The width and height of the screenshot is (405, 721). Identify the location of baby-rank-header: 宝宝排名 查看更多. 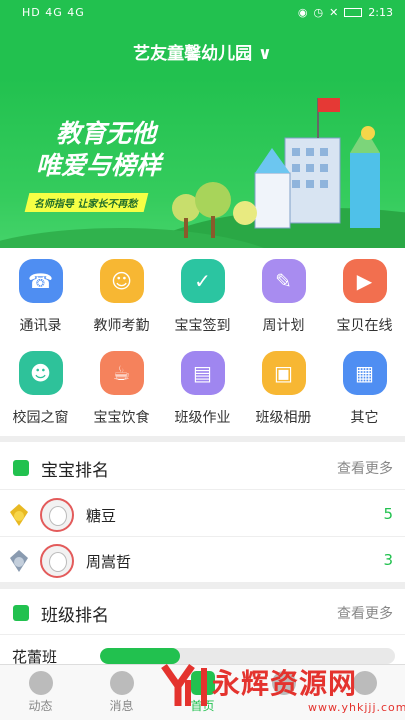
(202, 467).